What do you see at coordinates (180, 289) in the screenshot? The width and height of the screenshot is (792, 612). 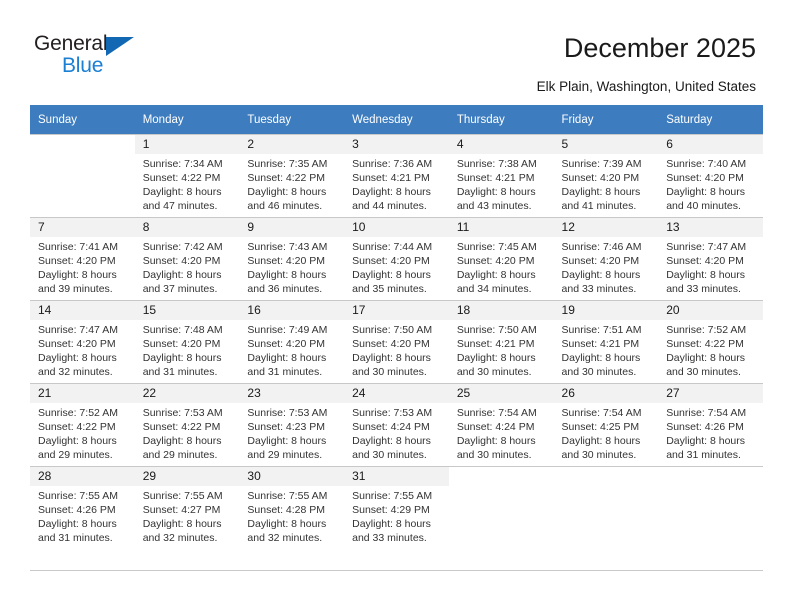 I see `day-detail-line: and 37 minutes.` at bounding box center [180, 289].